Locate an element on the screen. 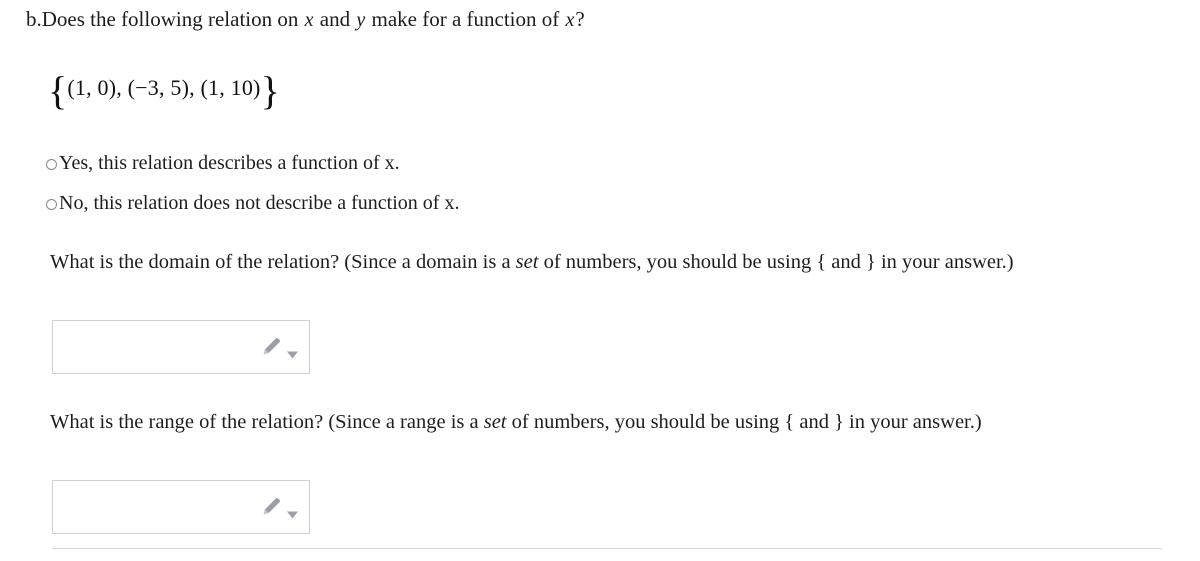 The height and width of the screenshot is (561, 1200). domain-italic-set: set is located at coordinates (527, 262).